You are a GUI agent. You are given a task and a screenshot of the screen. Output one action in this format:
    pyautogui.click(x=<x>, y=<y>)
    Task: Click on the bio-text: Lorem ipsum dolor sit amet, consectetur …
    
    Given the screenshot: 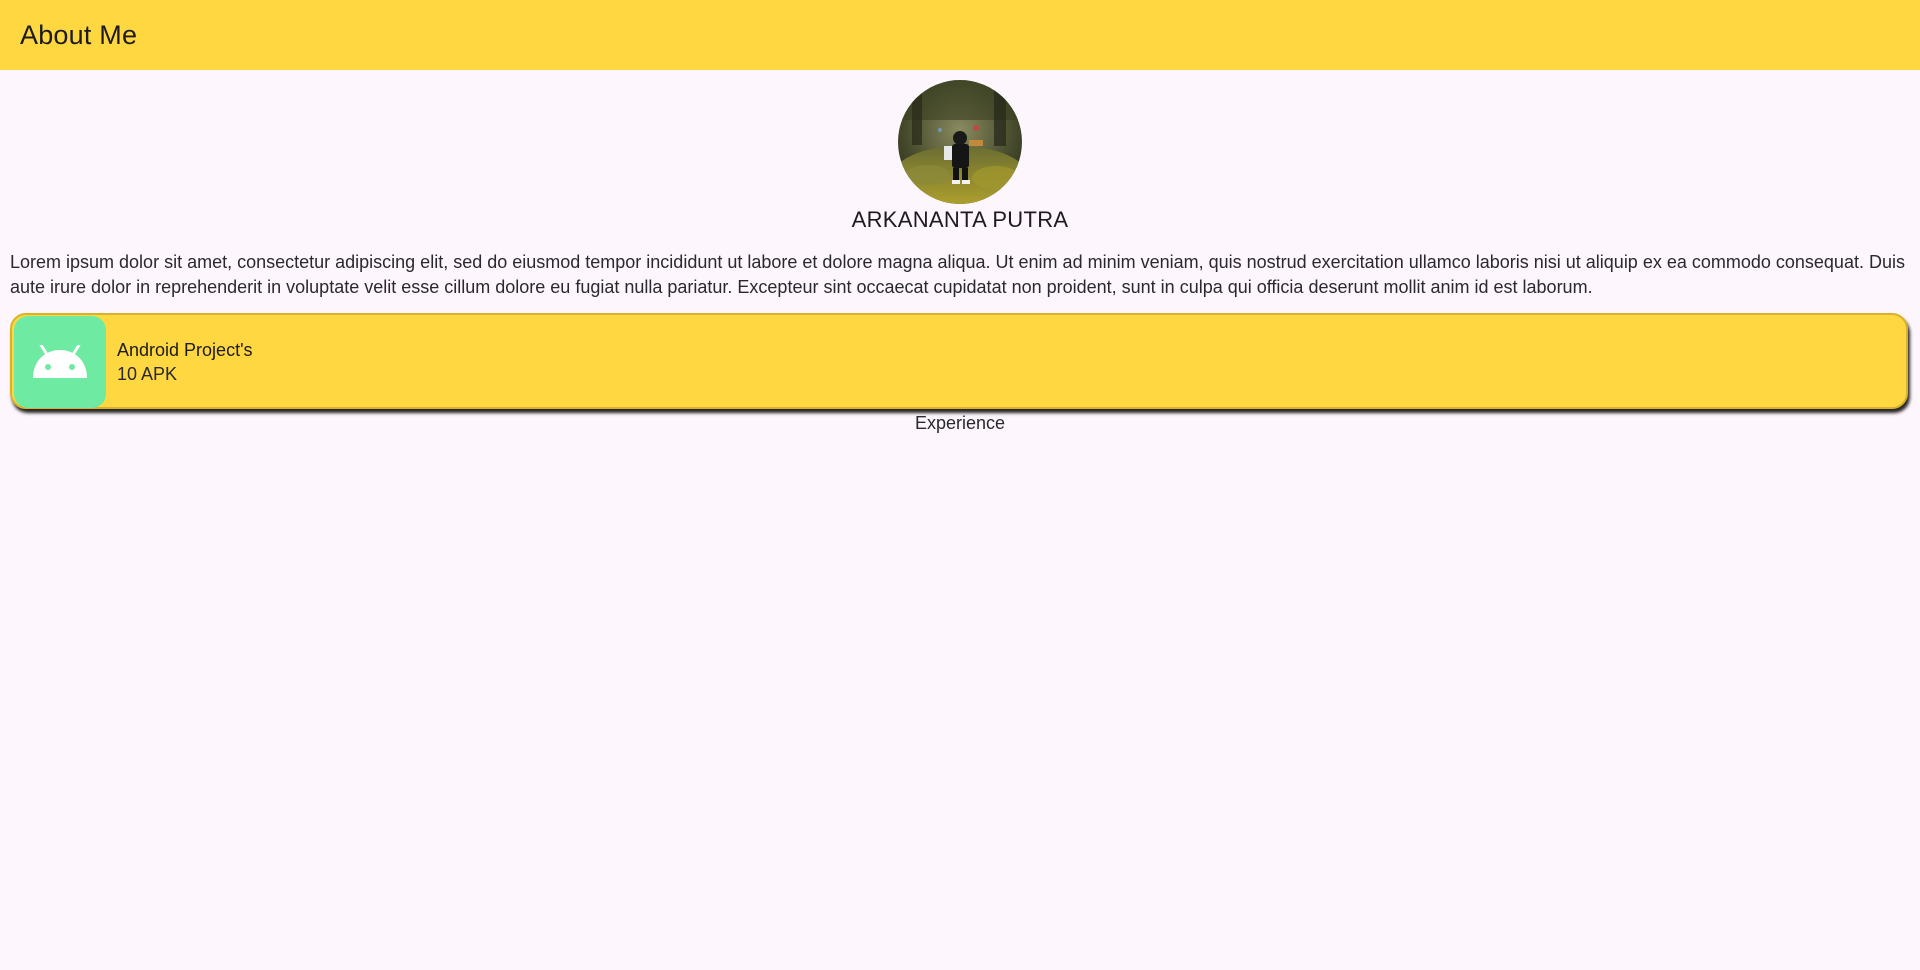 What is the action you would take?
    pyautogui.click(x=957, y=274)
    